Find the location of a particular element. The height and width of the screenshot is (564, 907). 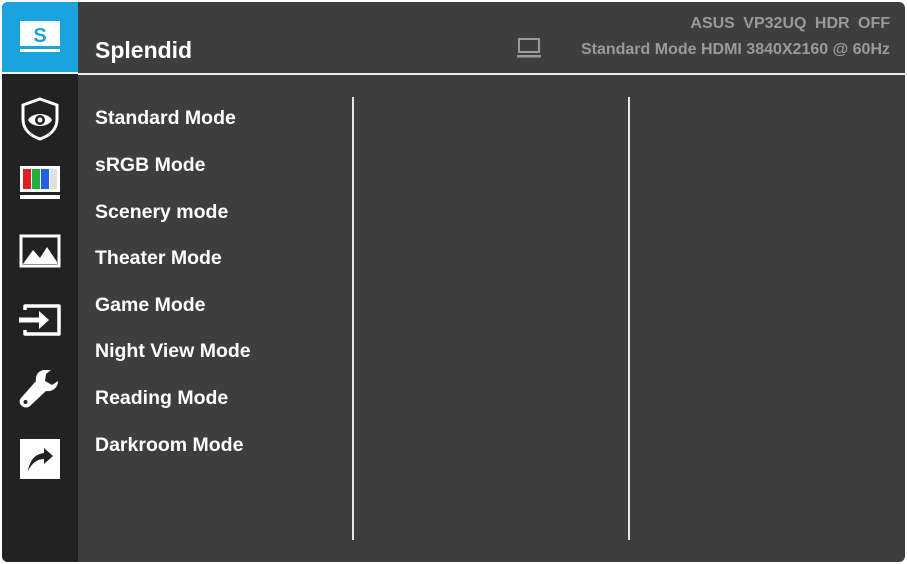

eye-icon is located at coordinates (40, 119).